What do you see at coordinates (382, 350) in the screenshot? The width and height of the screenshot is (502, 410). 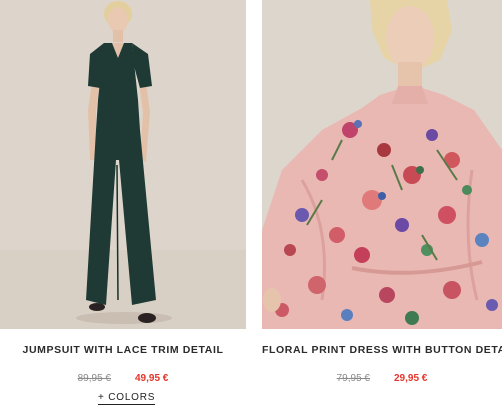 I see `product-title: FLORAL PRINT DRESS WITH BUTTON DETAILS` at bounding box center [382, 350].